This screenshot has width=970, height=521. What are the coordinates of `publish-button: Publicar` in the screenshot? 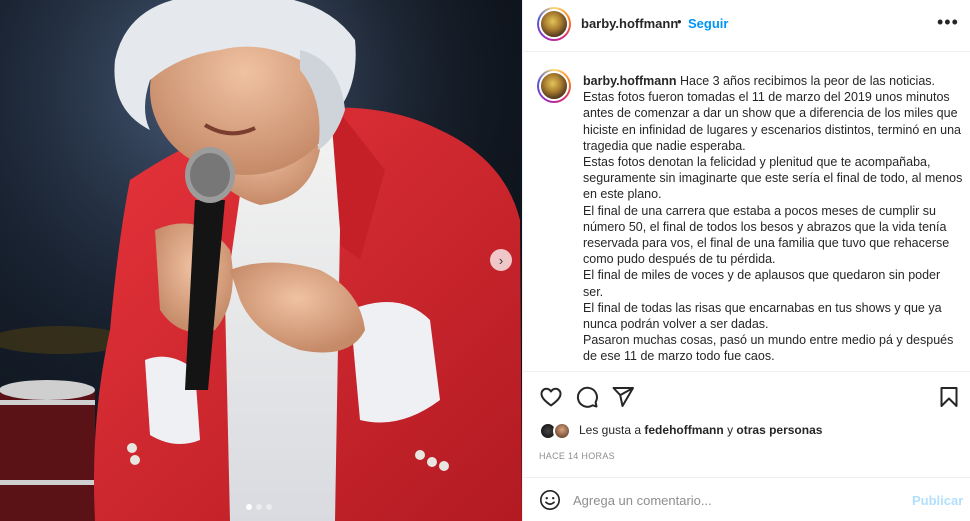 It's located at (937, 500).